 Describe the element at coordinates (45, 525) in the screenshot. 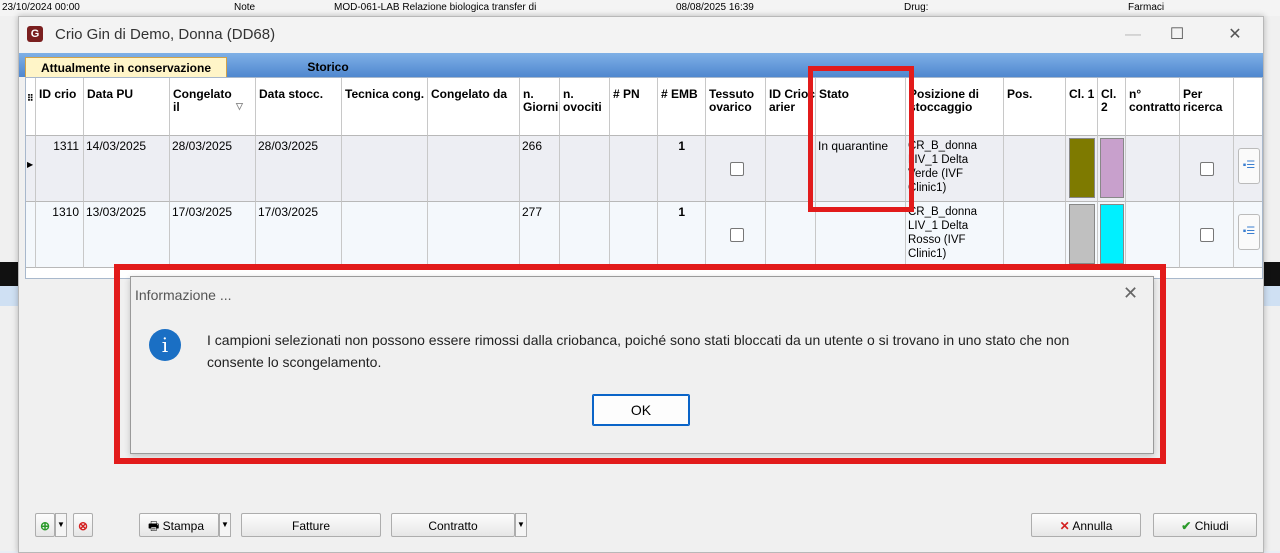

I see `add-icon: ⊕` at that location.